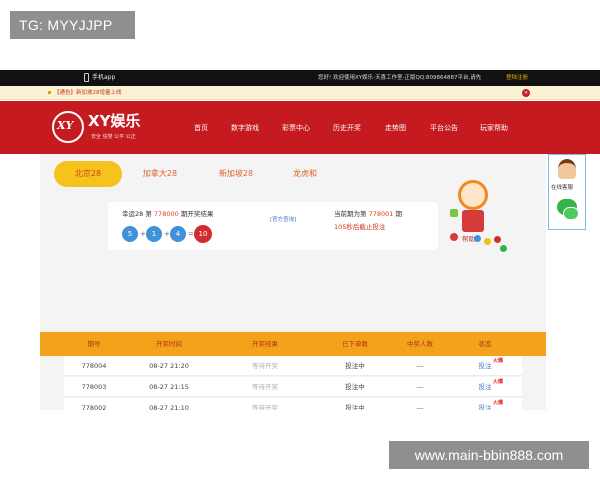 Image resolution: width=600 pixels, height=480 pixels. Describe the element at coordinates (94, 407) in the screenshot. I see `cell-period: 778002` at that location.